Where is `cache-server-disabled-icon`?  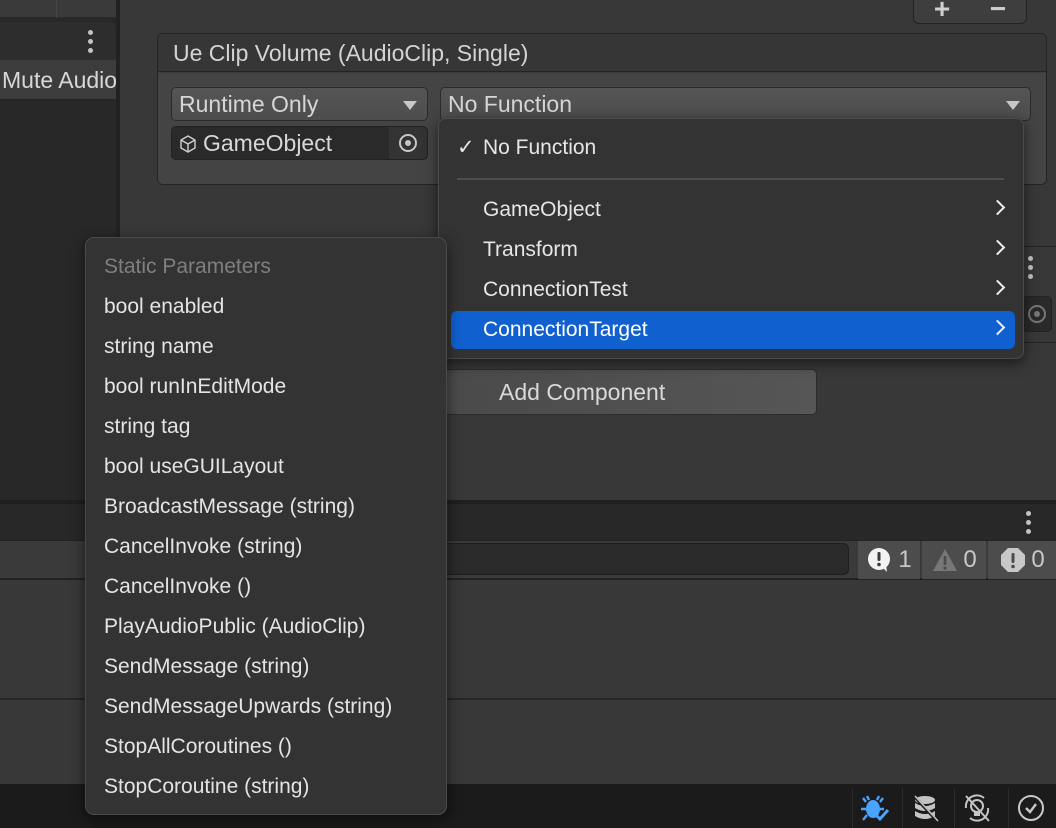 cache-server-disabled-icon is located at coordinates (925, 808).